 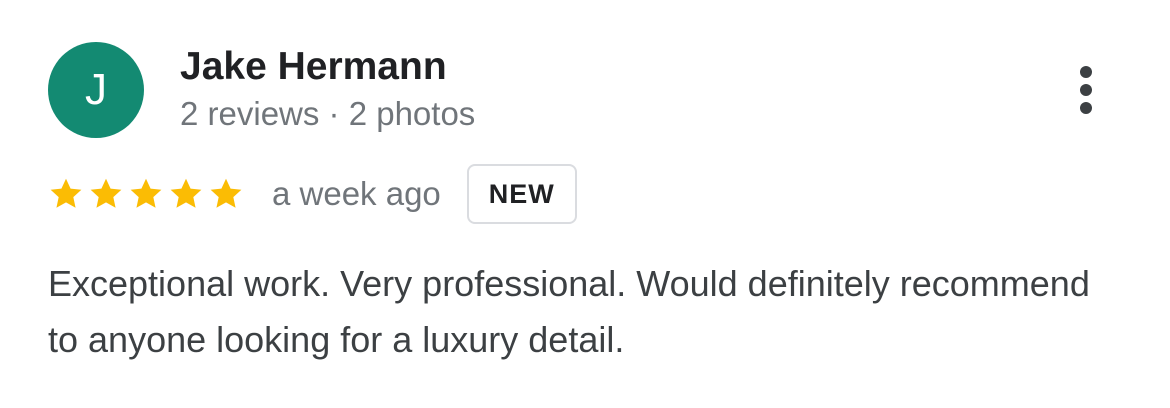 What do you see at coordinates (313, 67) in the screenshot?
I see `author-name: Jake Hermann` at bounding box center [313, 67].